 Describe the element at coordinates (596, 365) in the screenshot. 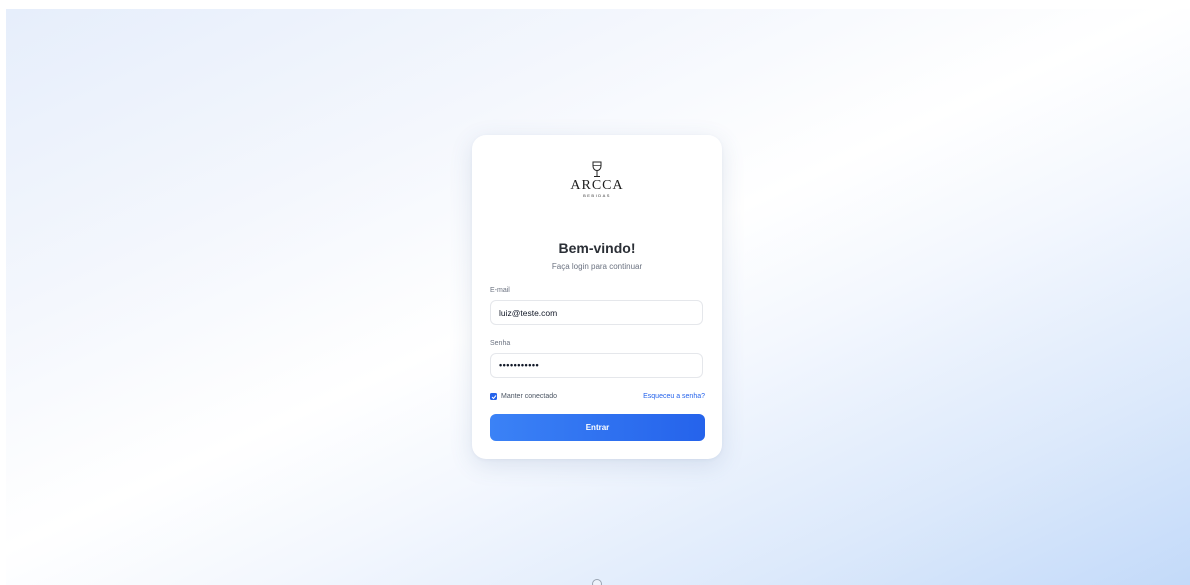

I see `password-field: •••••••••••` at that location.